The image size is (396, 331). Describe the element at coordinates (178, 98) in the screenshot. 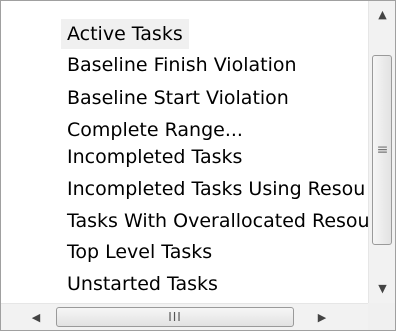

I see `list-item-baseline-start-violation: Baseline Start Violation` at that location.